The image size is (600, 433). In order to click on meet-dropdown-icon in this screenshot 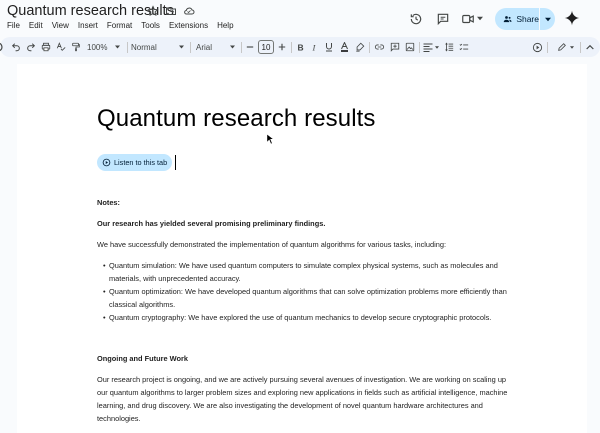, I will do `click(480, 18)`.